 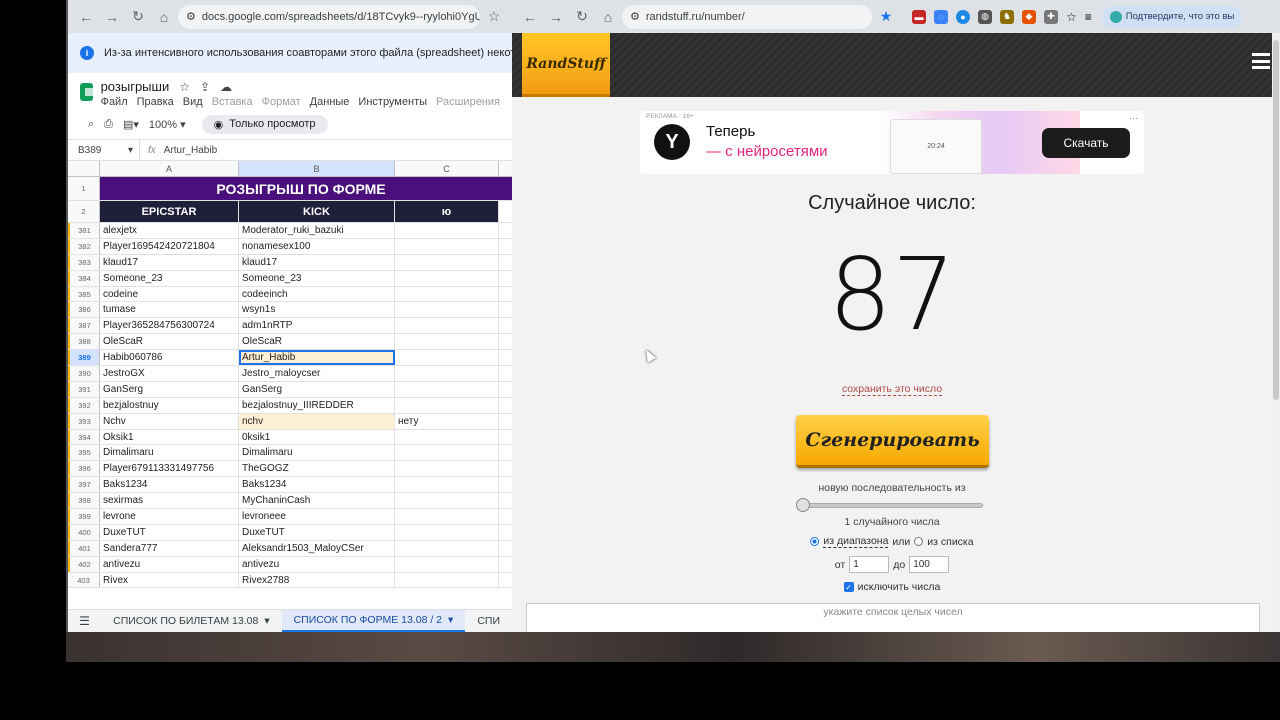 What do you see at coordinates (317, 532) in the screenshot?
I see `cell-kick: DuxeTUT` at bounding box center [317, 532].